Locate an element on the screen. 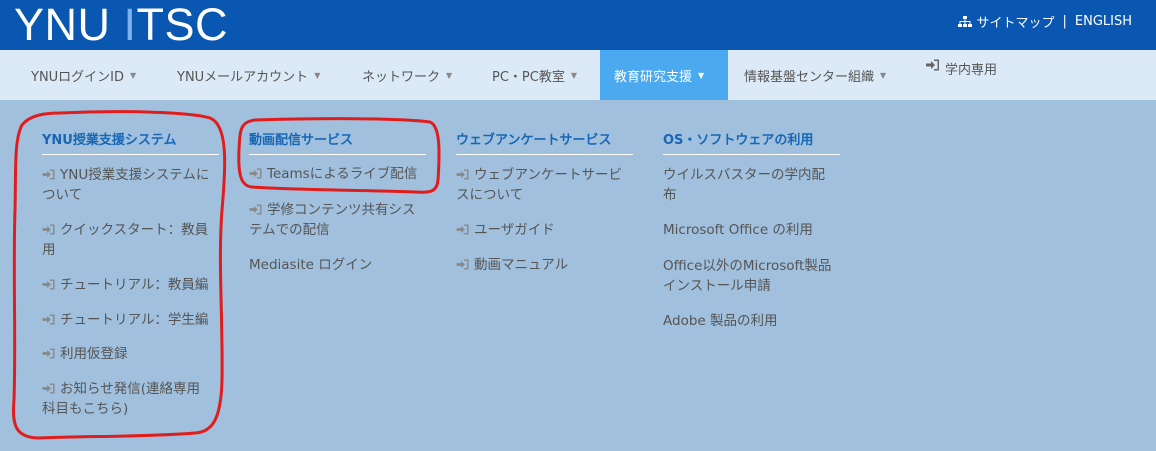 The image size is (1156, 451). menu-link-mediasite-login: Mediasite ログイン is located at coordinates (341, 265).